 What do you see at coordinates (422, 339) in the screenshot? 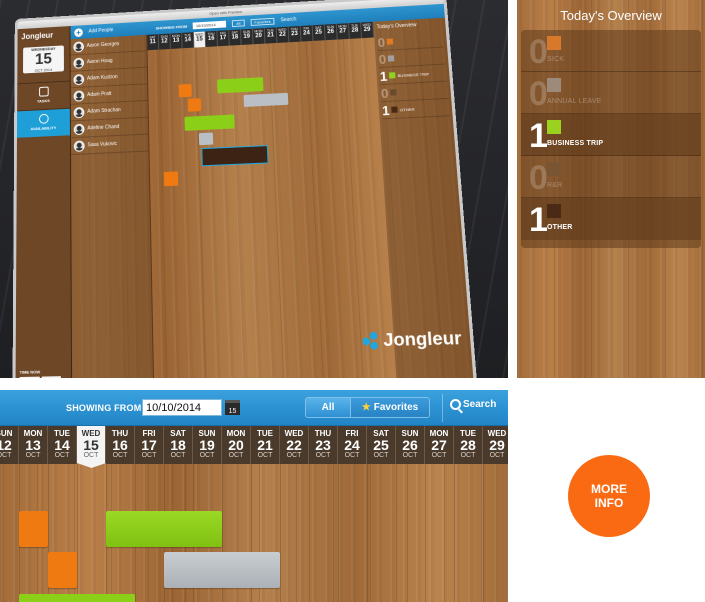
I see `brand-name: Jongleur` at bounding box center [422, 339].